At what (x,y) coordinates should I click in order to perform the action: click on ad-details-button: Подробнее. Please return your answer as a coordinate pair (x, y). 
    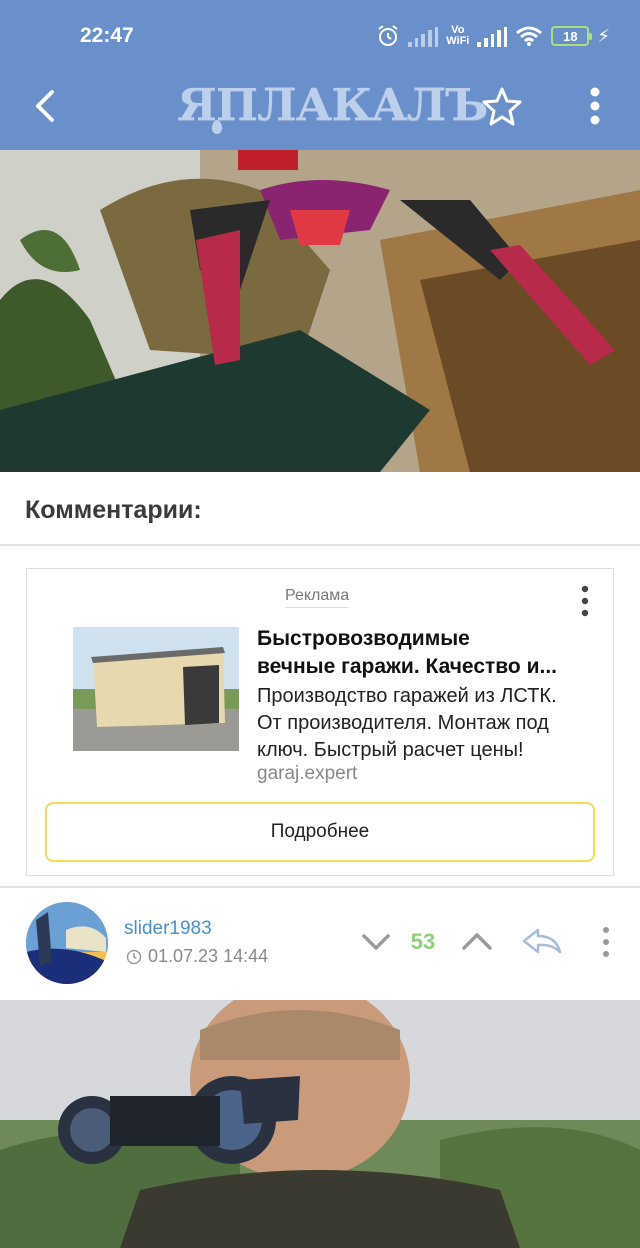
    Looking at the image, I should click on (320, 832).